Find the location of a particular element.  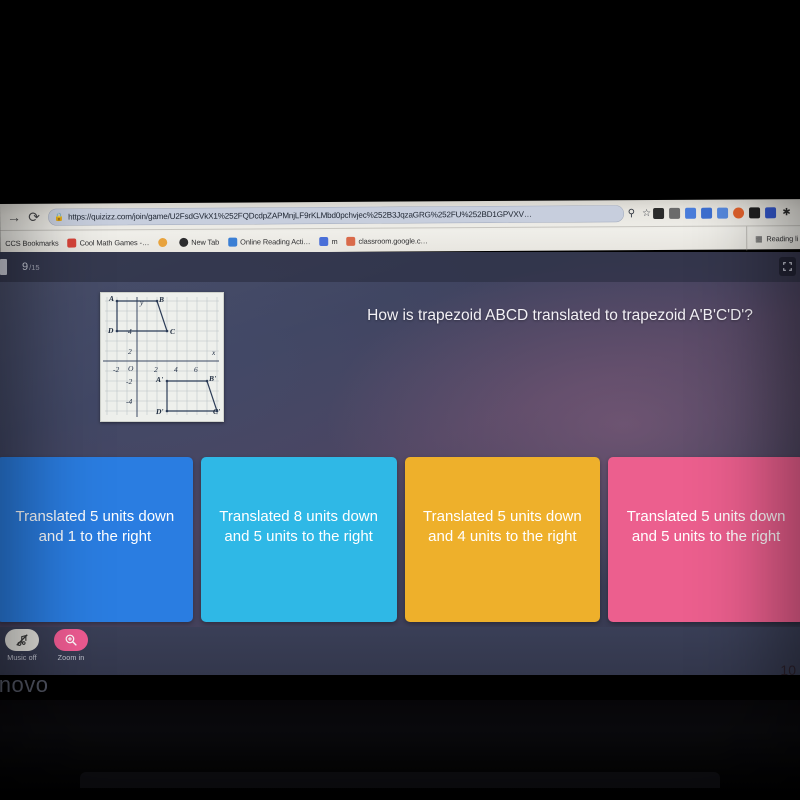

bookmark-m: m is located at coordinates (328, 241).